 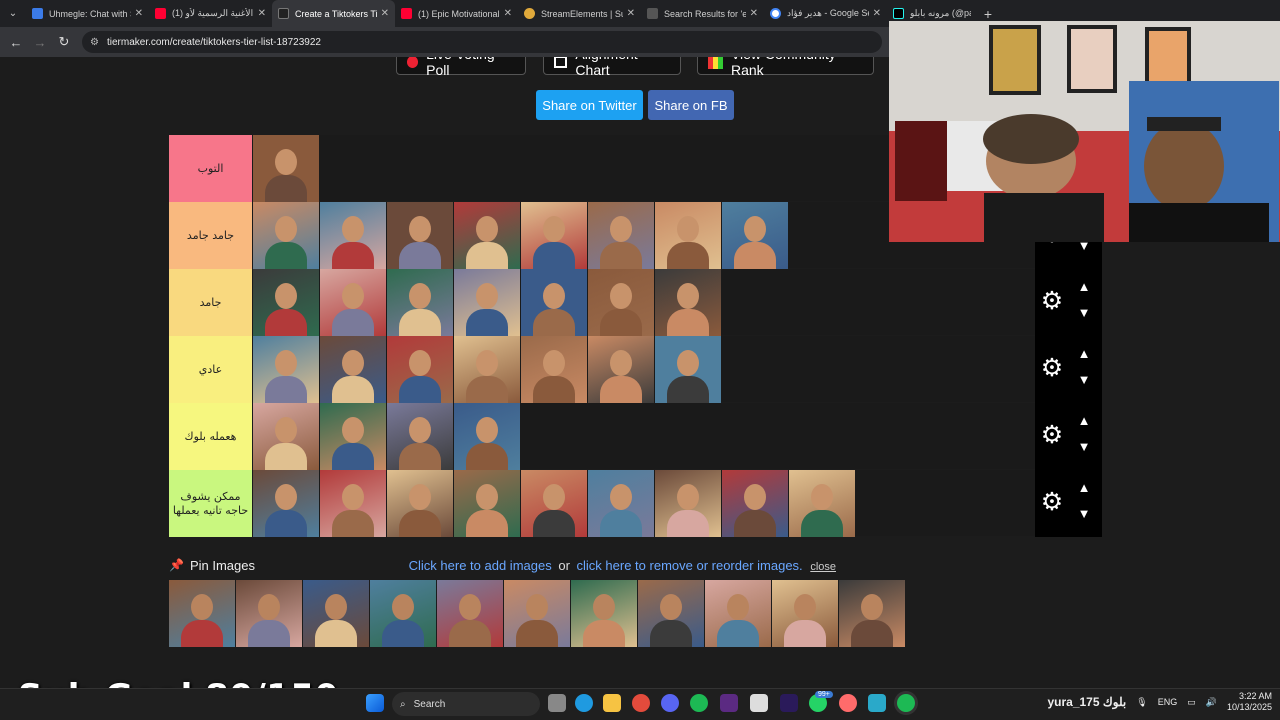 I want to click on windows-start-icon, so click(x=375, y=703).